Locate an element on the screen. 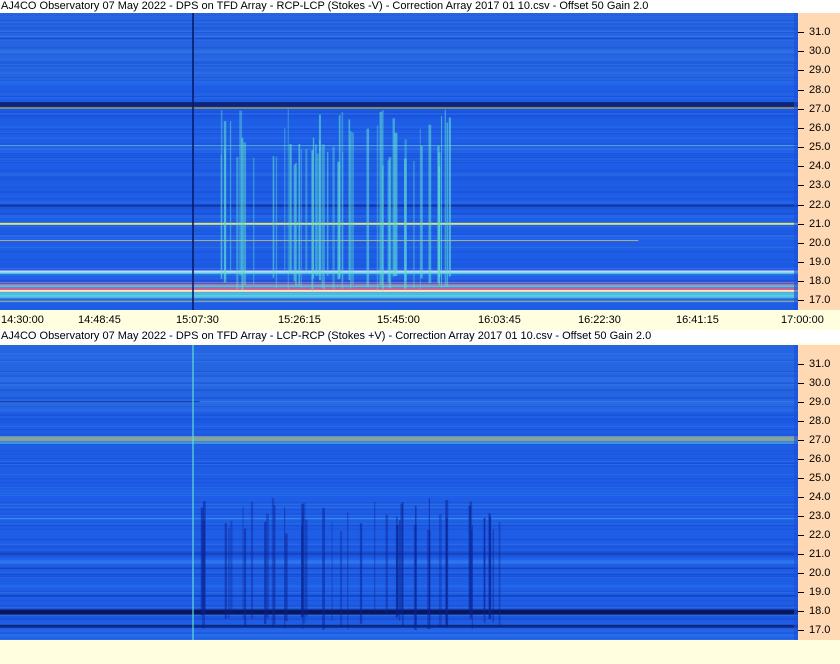  bottom-ytick-label: 29.0 is located at coordinates (820, 402).